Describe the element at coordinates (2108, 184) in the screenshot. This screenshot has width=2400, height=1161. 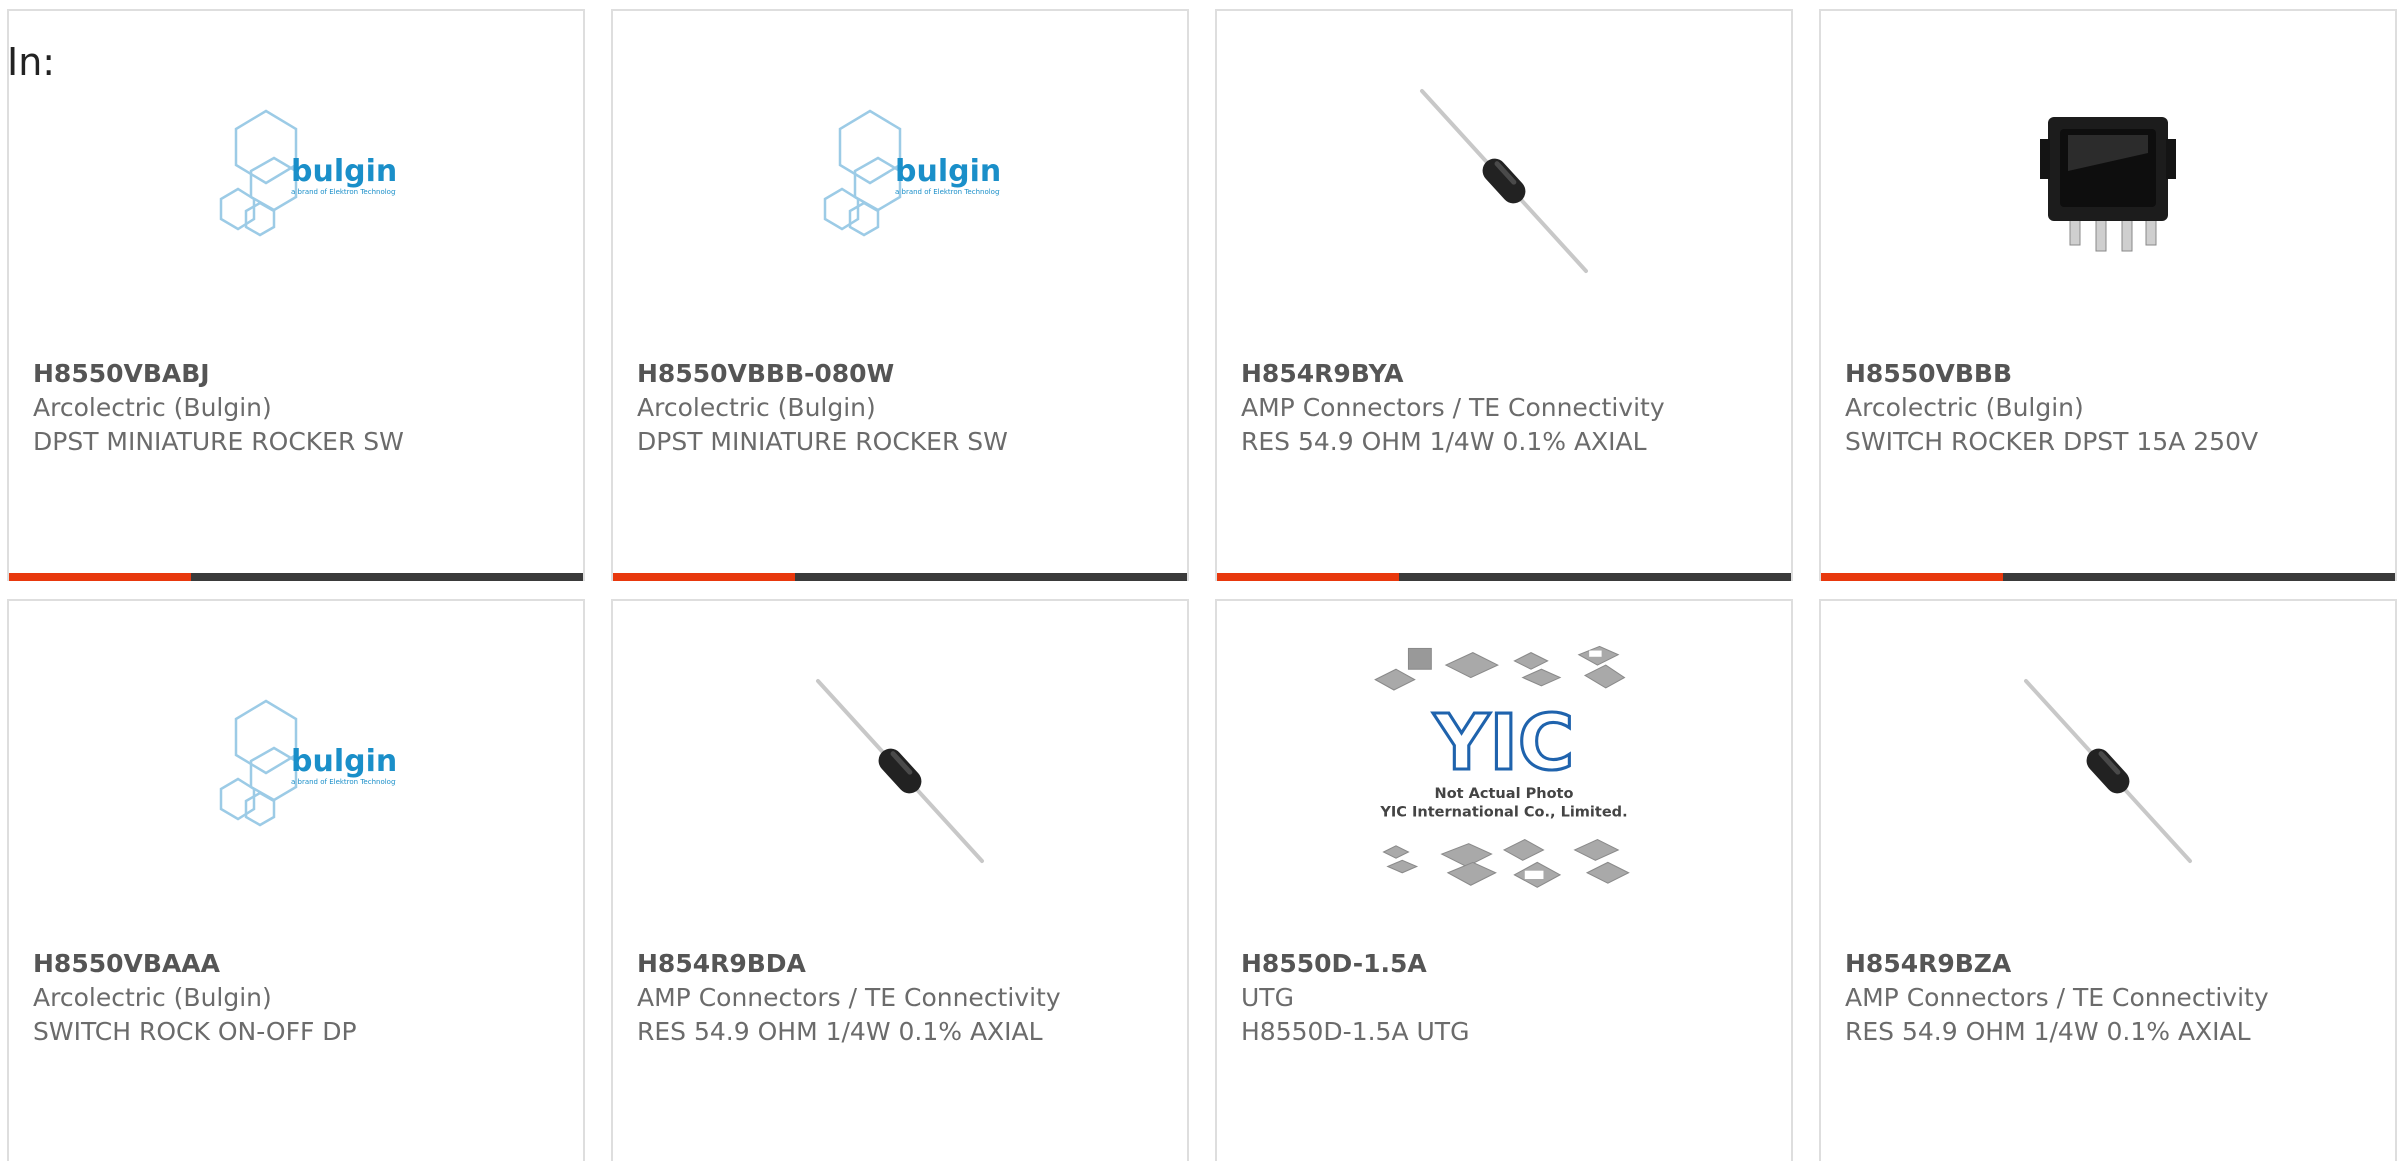
I see `rocker-switch-image` at that location.